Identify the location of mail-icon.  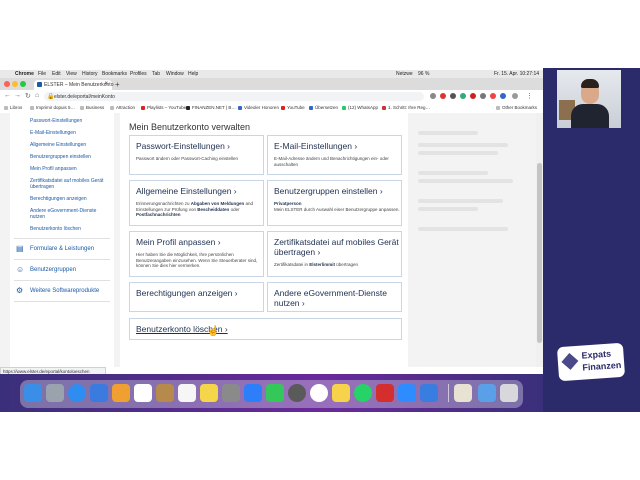
(99, 393).